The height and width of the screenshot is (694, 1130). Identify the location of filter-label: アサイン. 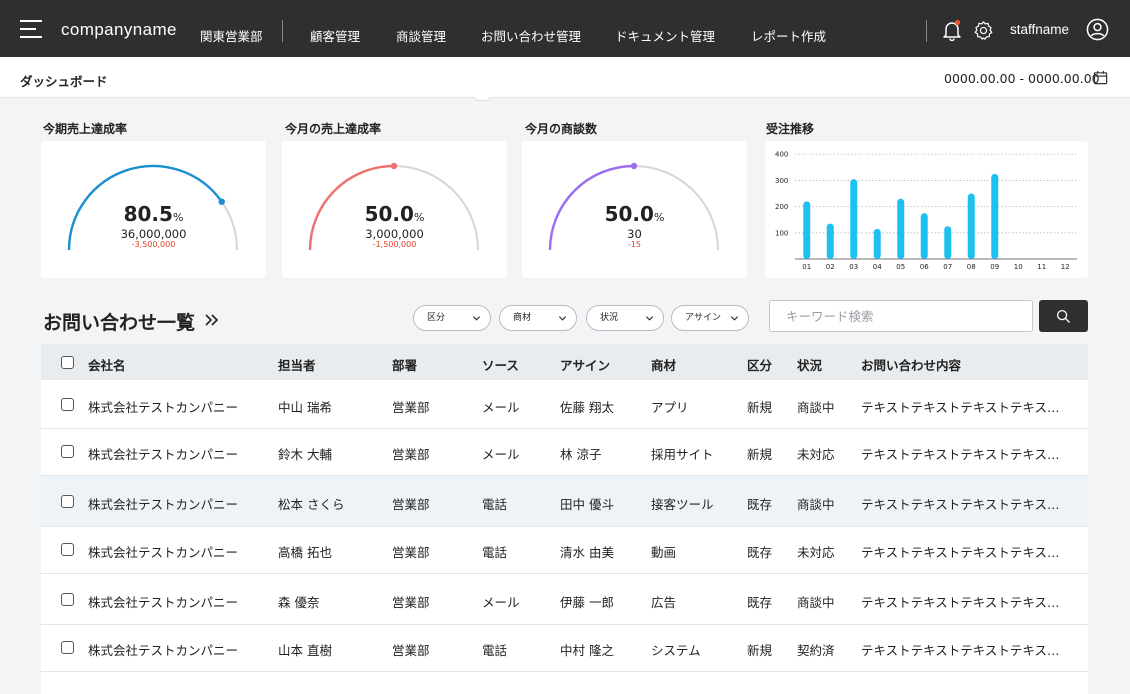
(703, 318).